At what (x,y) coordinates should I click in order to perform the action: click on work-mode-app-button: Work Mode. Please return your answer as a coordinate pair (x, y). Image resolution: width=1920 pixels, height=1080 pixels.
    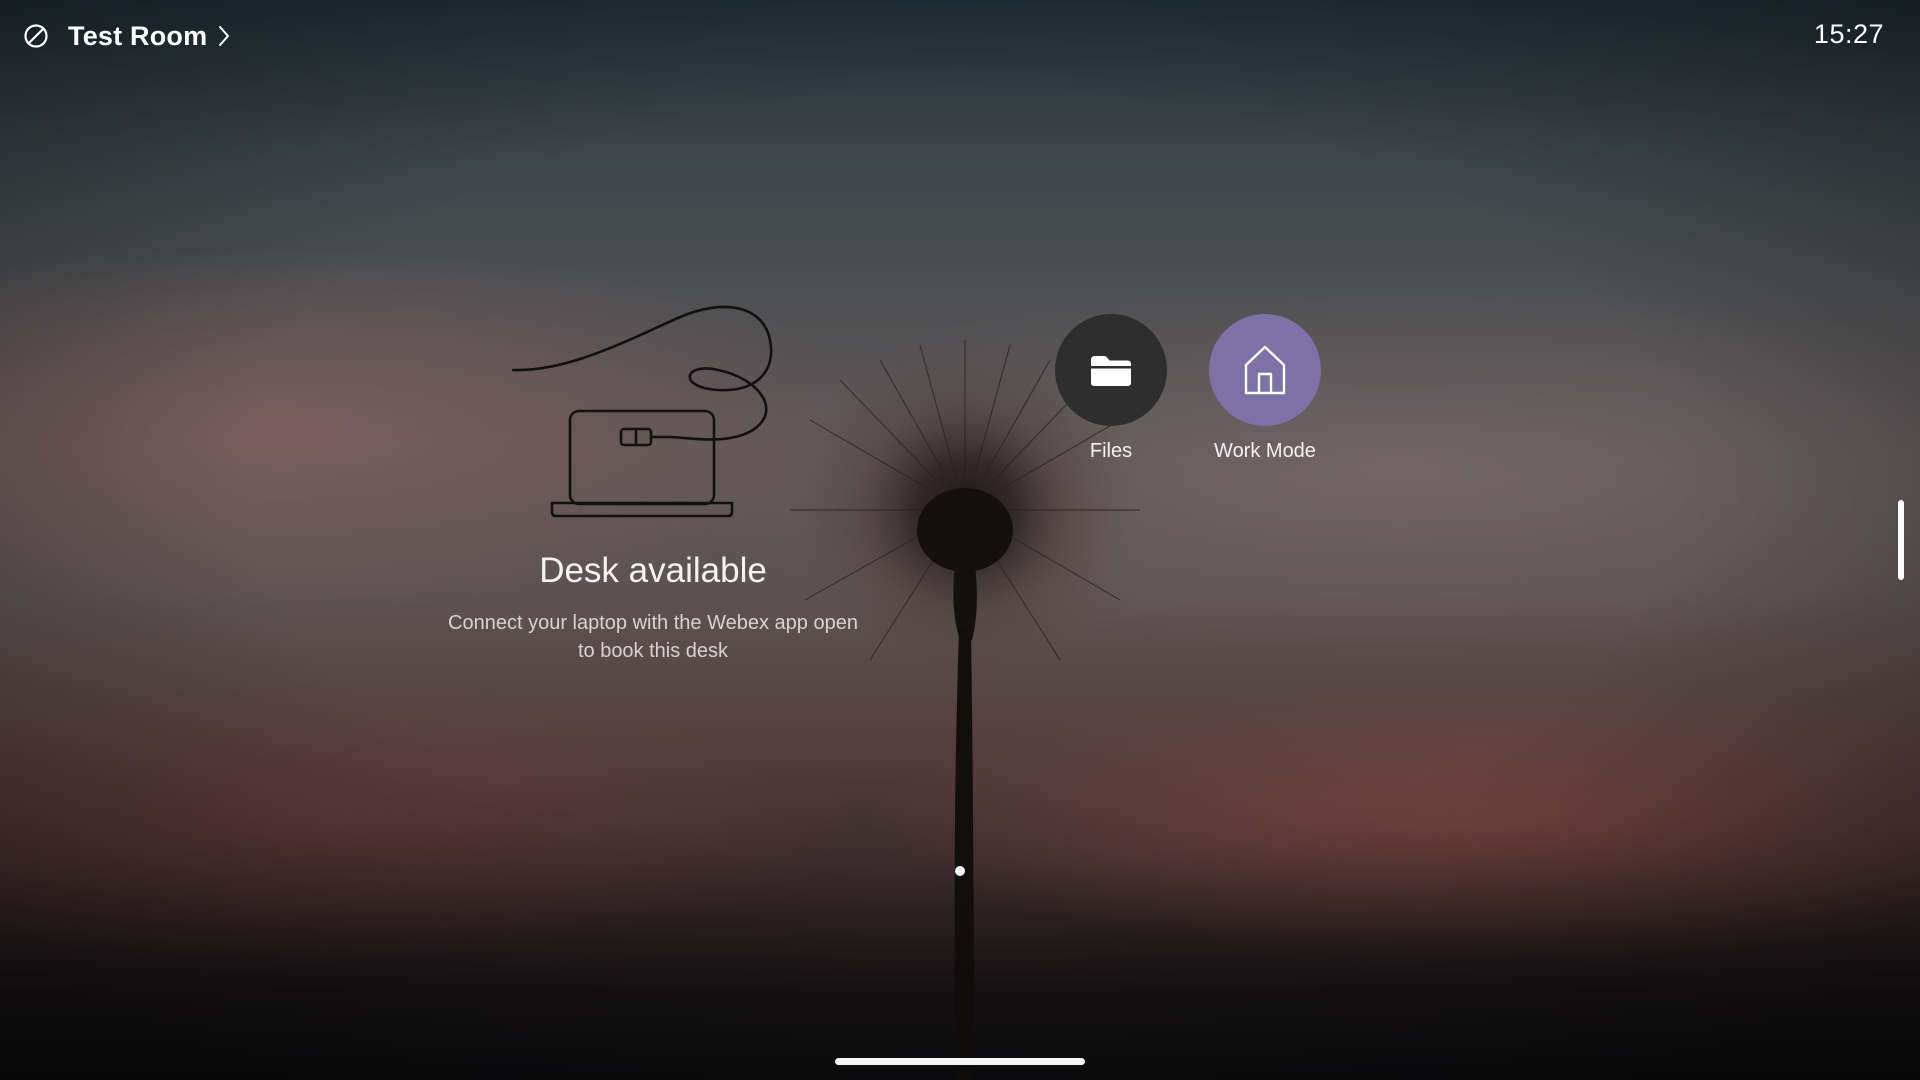
    Looking at the image, I should click on (1265, 388).